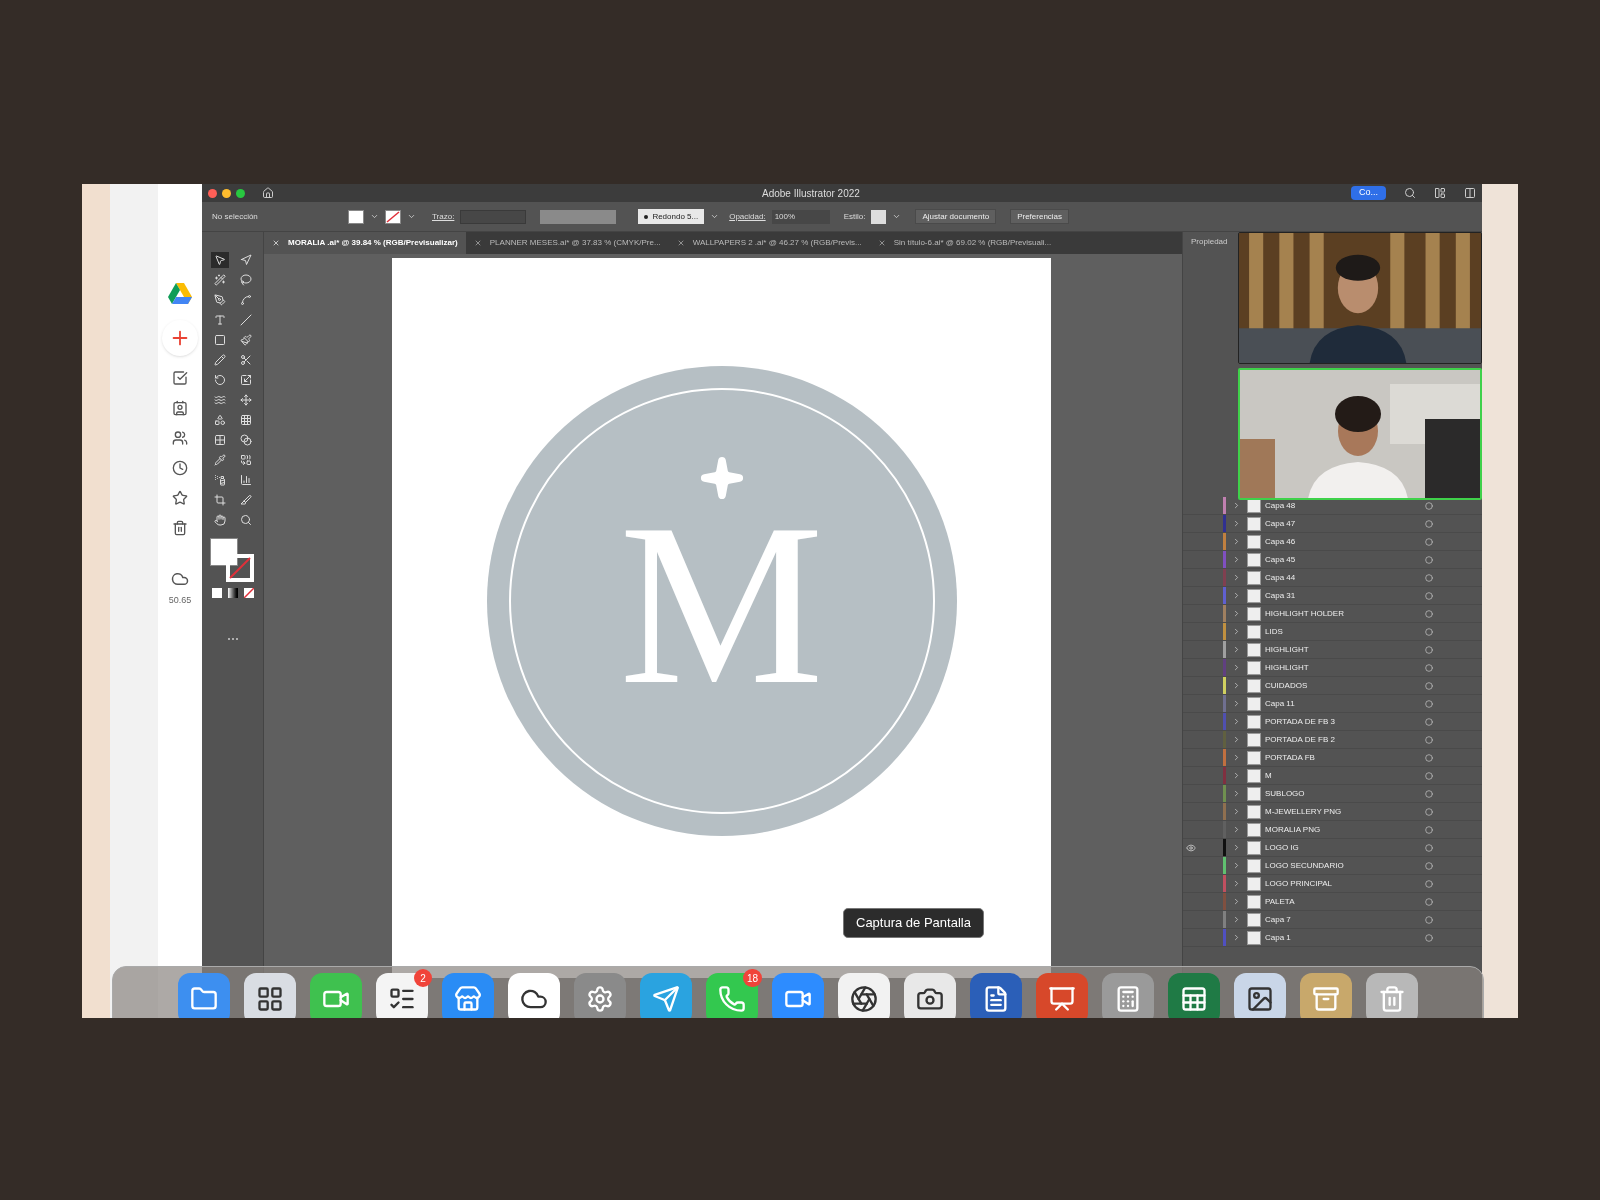  I want to click on new-button, so click(180, 338).